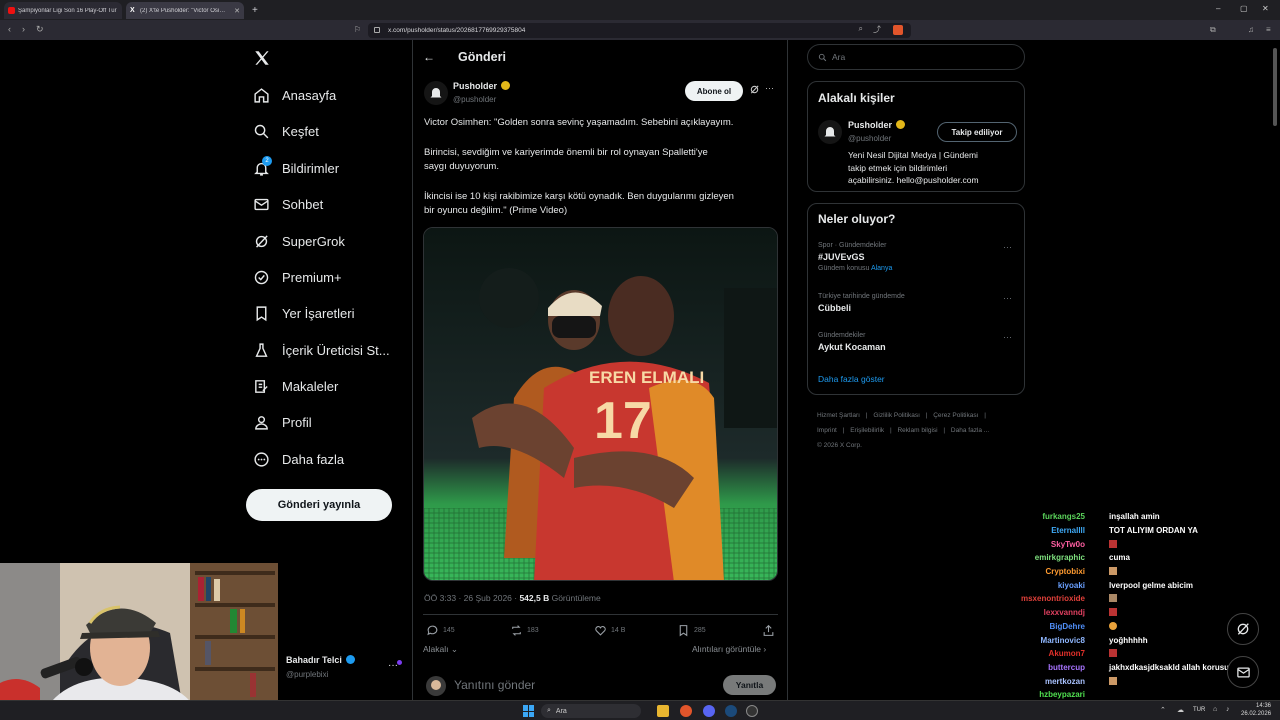 This screenshot has height=720, width=1280. What do you see at coordinates (838, 415) in the screenshot?
I see `footer-link: Hizmet Şartları` at bounding box center [838, 415].